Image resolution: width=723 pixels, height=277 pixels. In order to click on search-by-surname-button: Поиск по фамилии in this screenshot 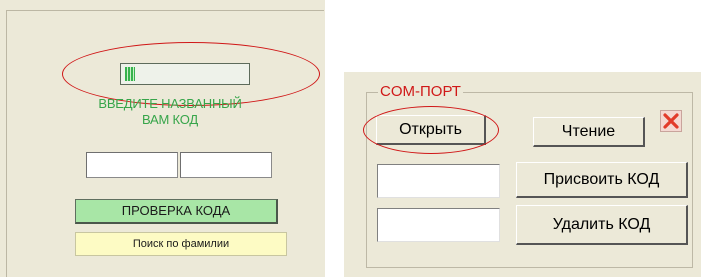, I will do `click(181, 244)`.